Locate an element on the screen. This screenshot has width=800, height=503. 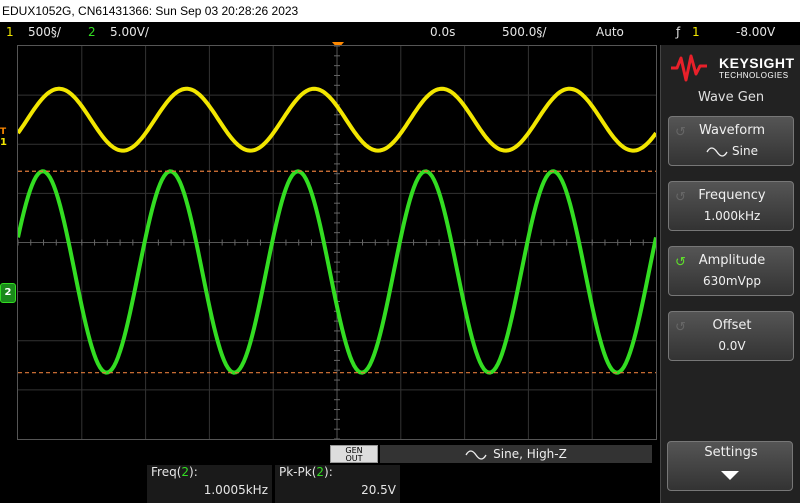
ch2-ground-marker: 2 is located at coordinates (8, 293).